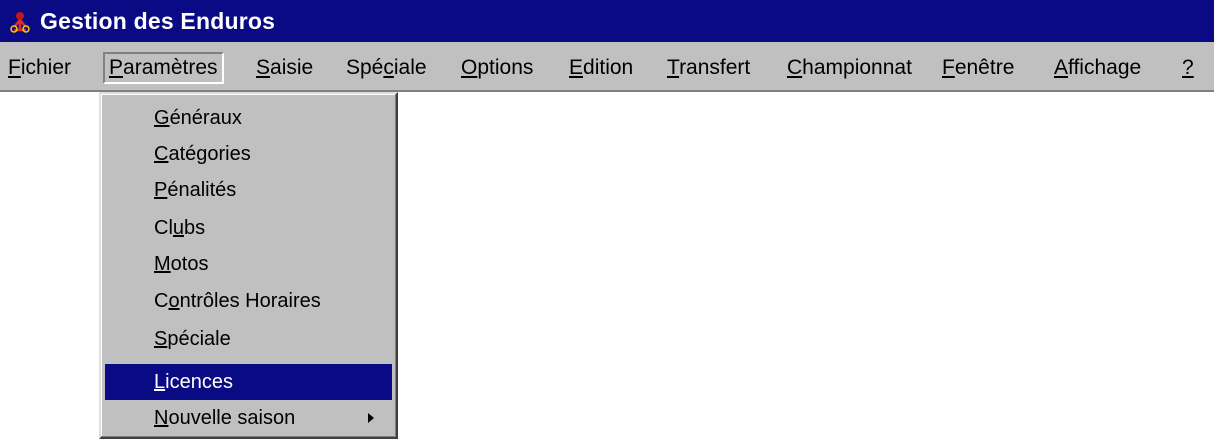 This screenshot has width=1214, height=439. I want to click on menu-item-label: bs, so click(195, 228).